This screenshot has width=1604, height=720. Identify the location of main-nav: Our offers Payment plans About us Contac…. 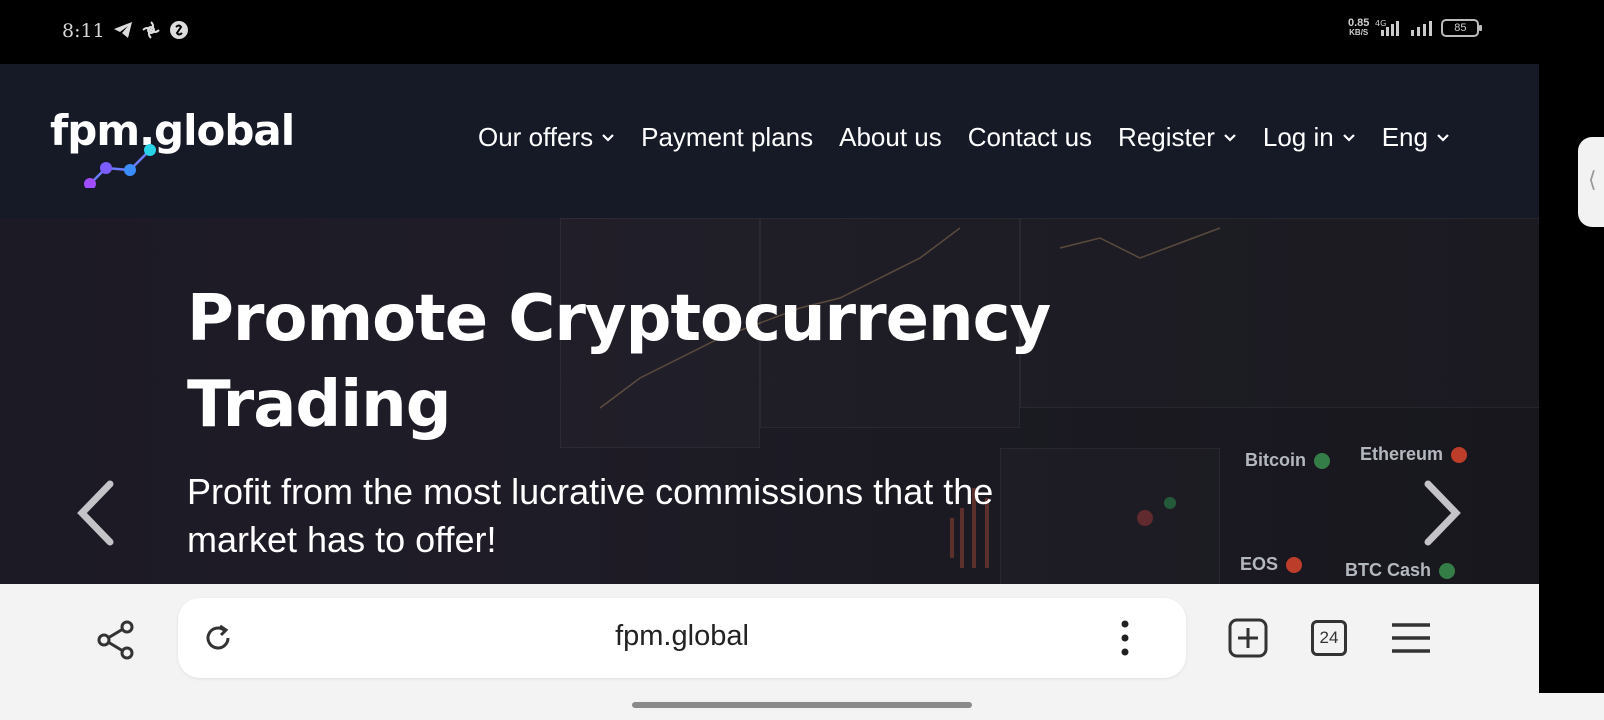
(964, 137).